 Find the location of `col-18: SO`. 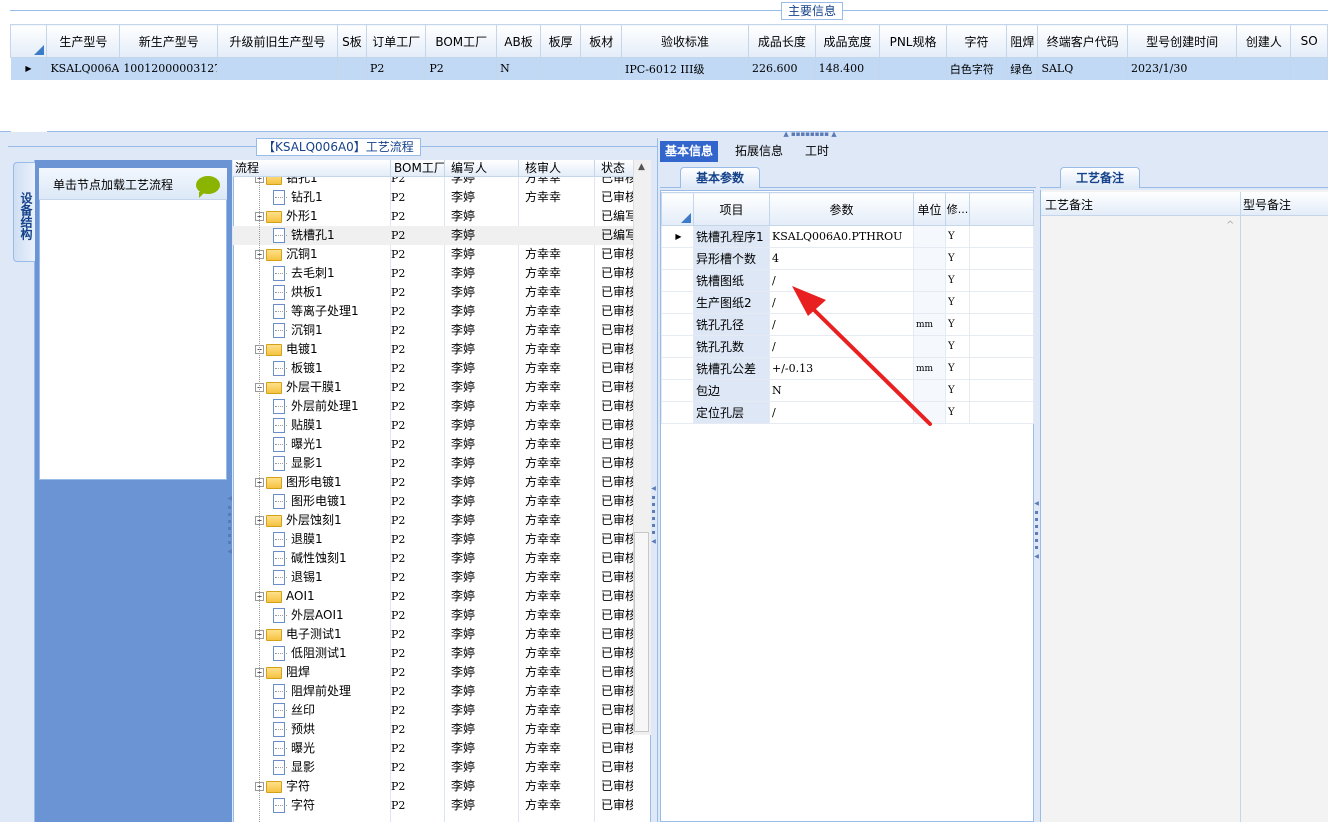

col-18: SO is located at coordinates (1309, 41).